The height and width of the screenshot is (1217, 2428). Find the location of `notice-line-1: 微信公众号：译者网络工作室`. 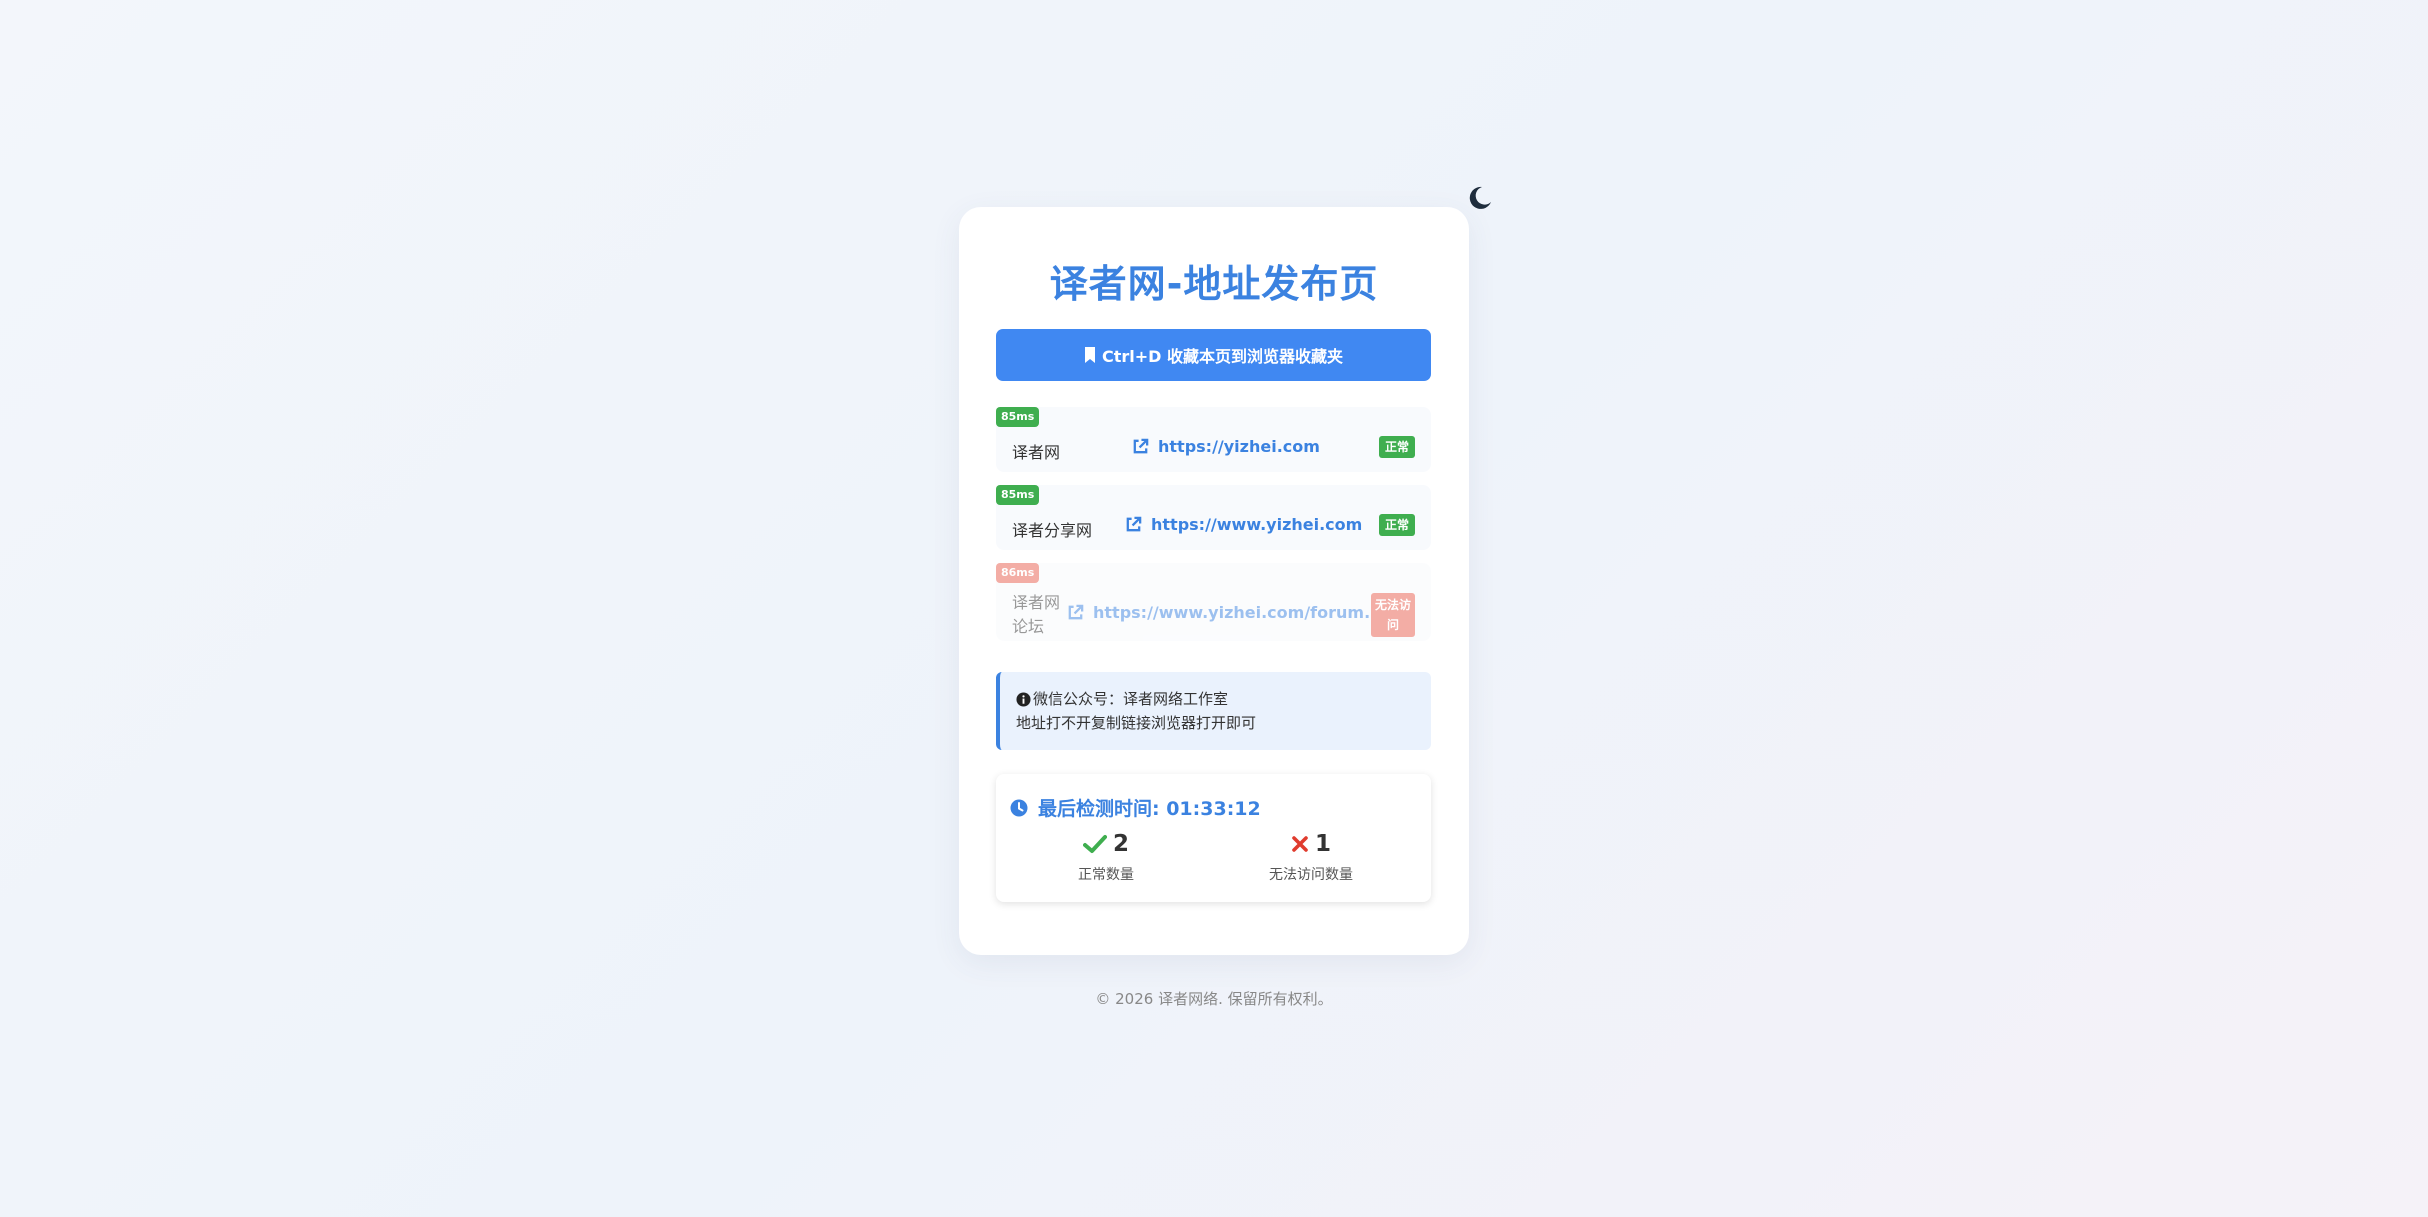

notice-line-1: 微信公众号：译者网络工作室 is located at coordinates (1131, 699).